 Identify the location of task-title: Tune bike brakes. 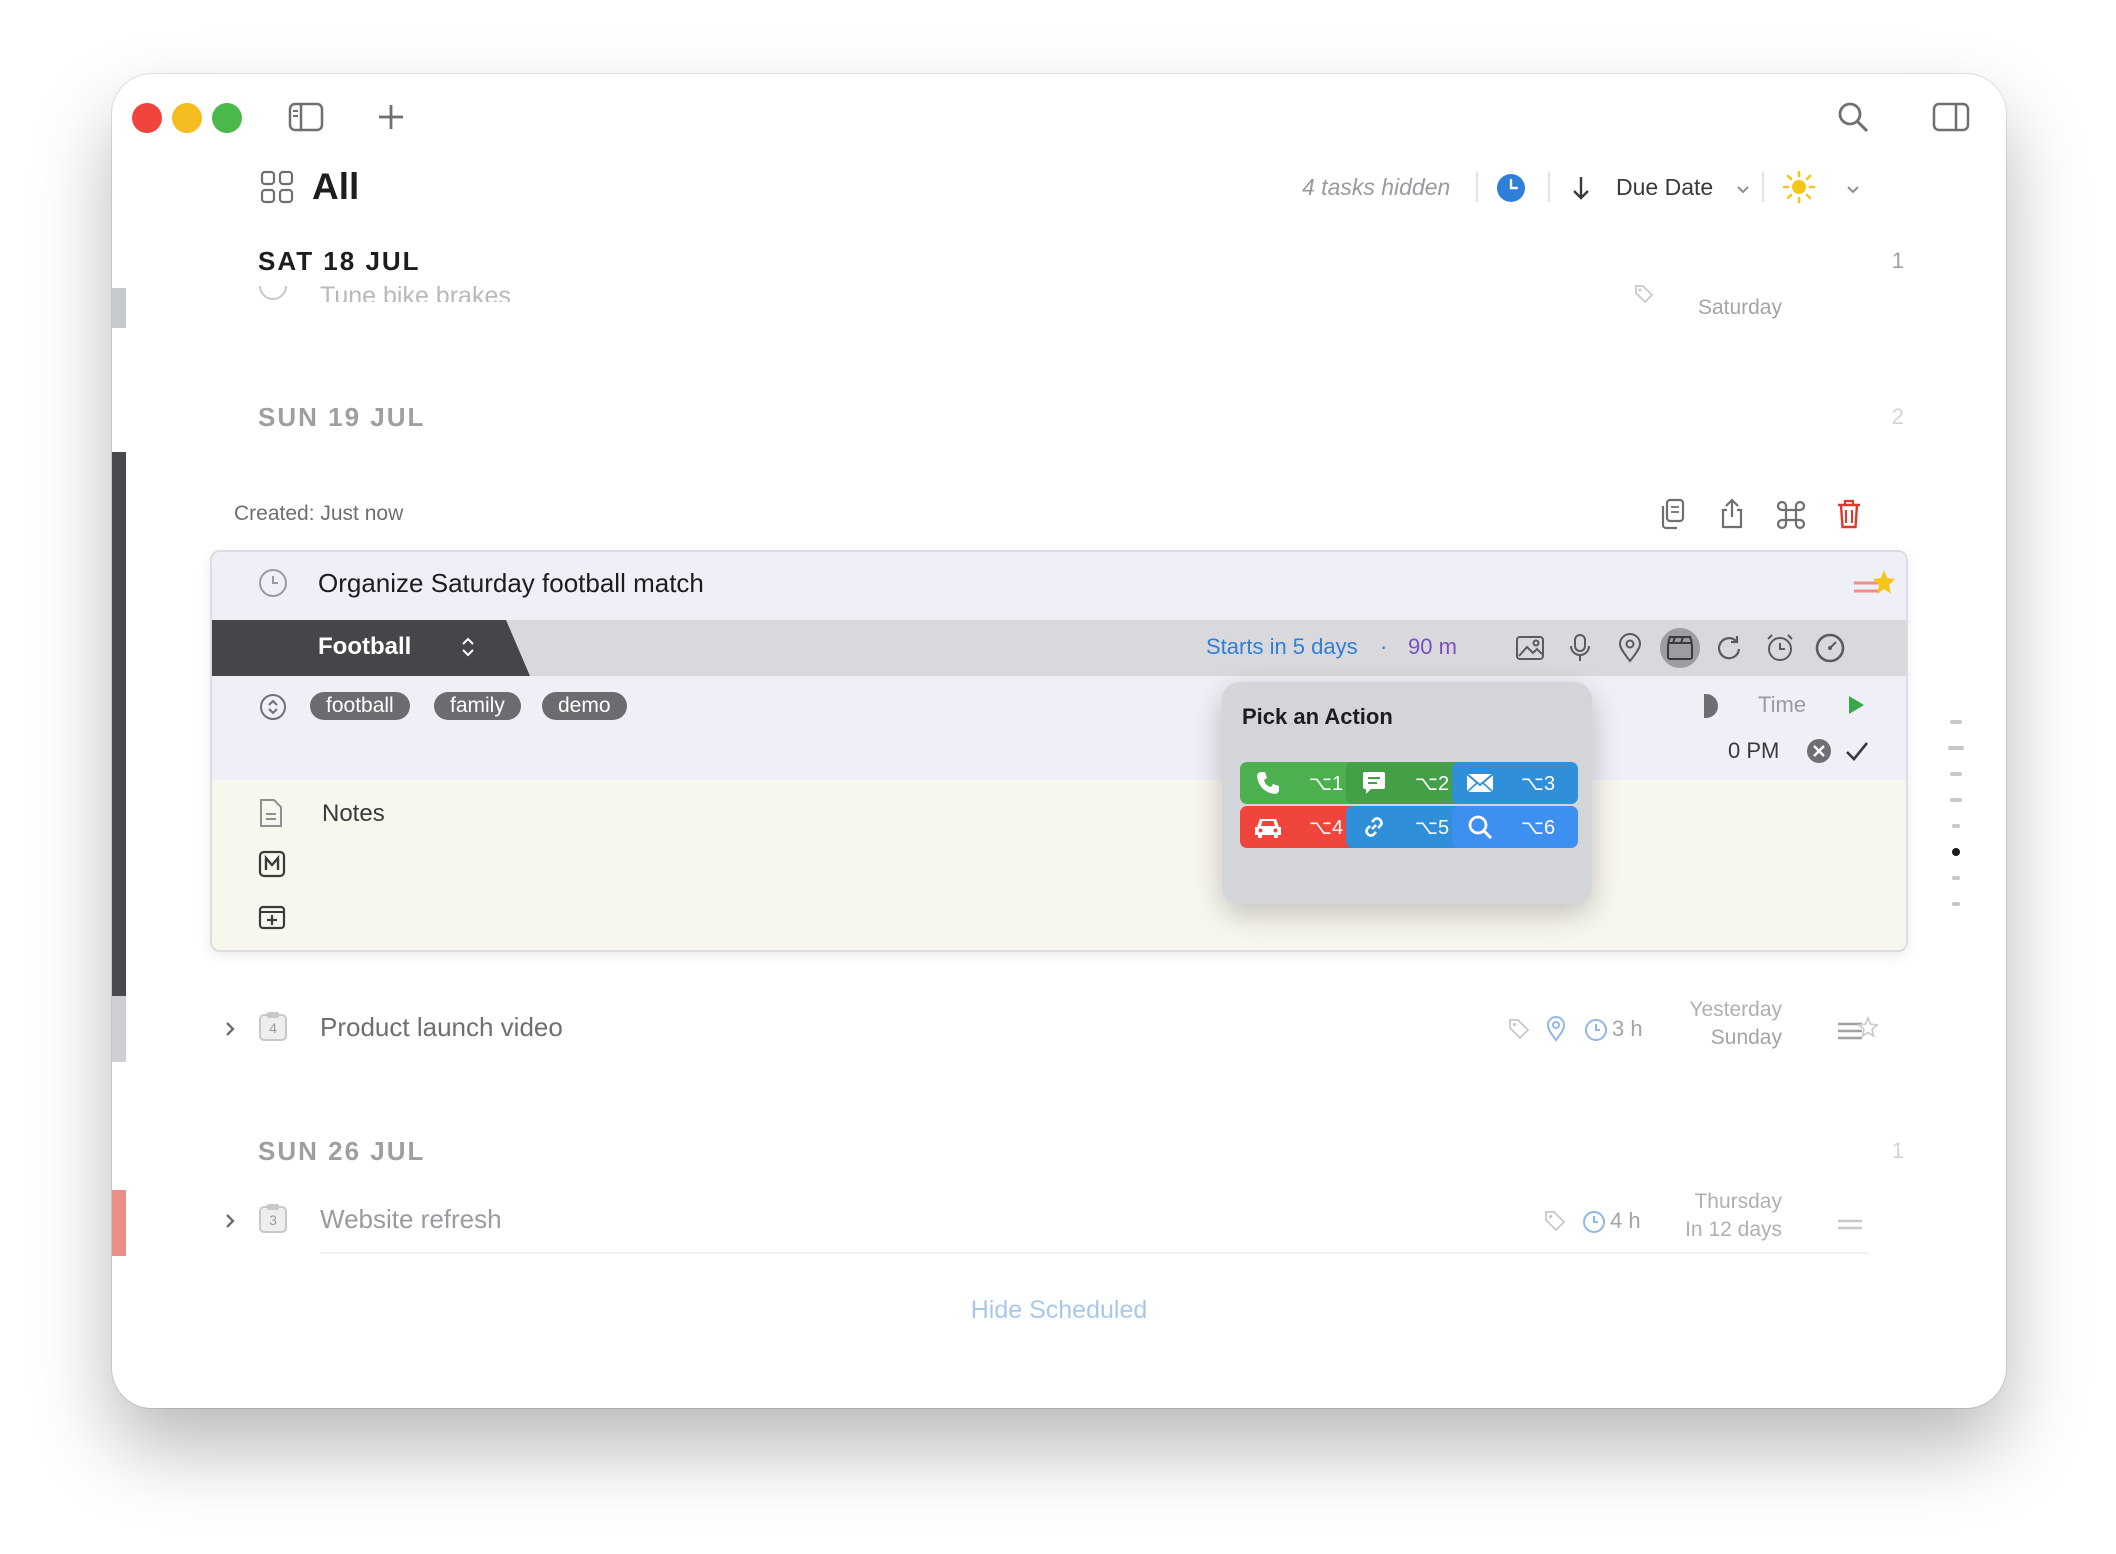
(415, 290).